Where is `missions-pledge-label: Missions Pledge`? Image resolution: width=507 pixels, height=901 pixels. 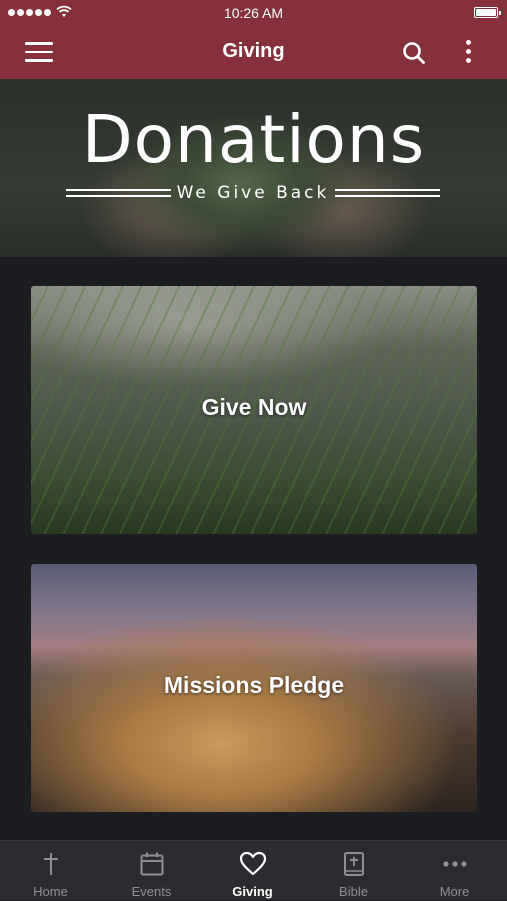 missions-pledge-label: Missions Pledge is located at coordinates (254, 685).